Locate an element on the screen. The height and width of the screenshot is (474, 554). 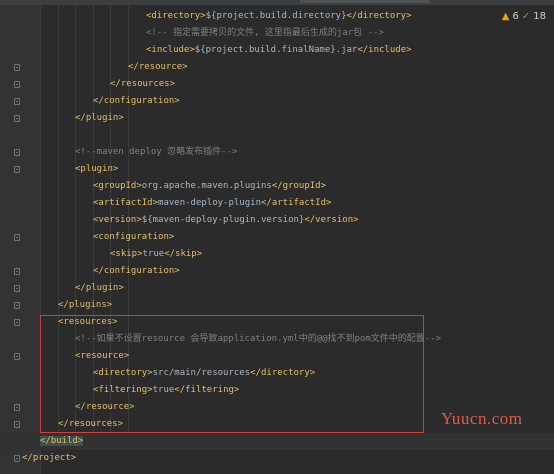
xml-tag: </groupId> is located at coordinates (299, 186).